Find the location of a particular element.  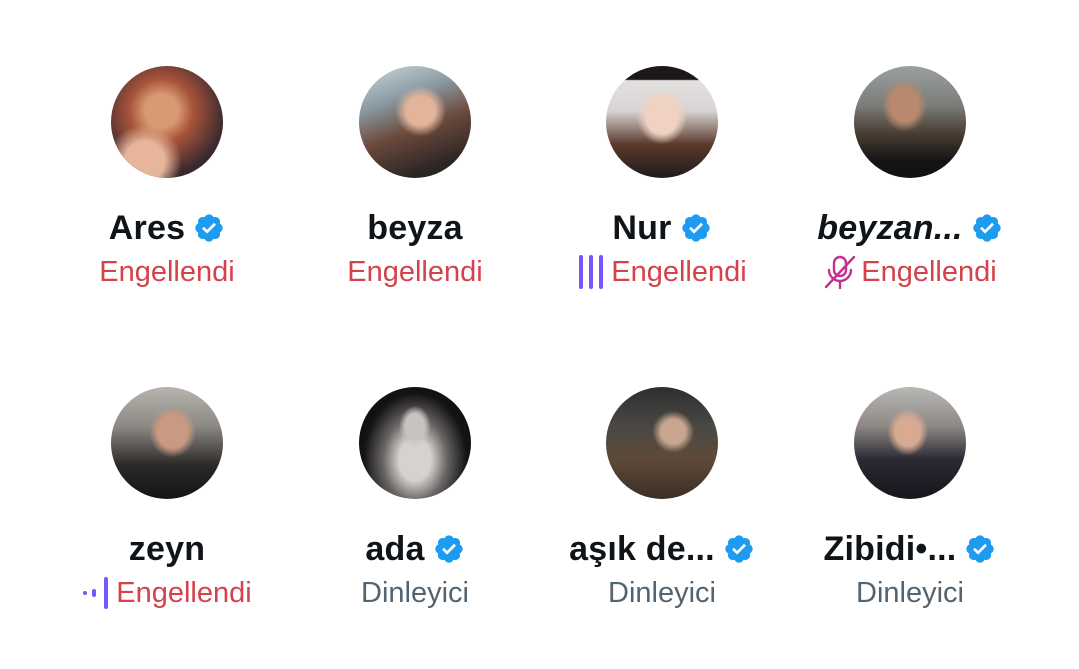

speaking-bars-icon is located at coordinates (591, 272).